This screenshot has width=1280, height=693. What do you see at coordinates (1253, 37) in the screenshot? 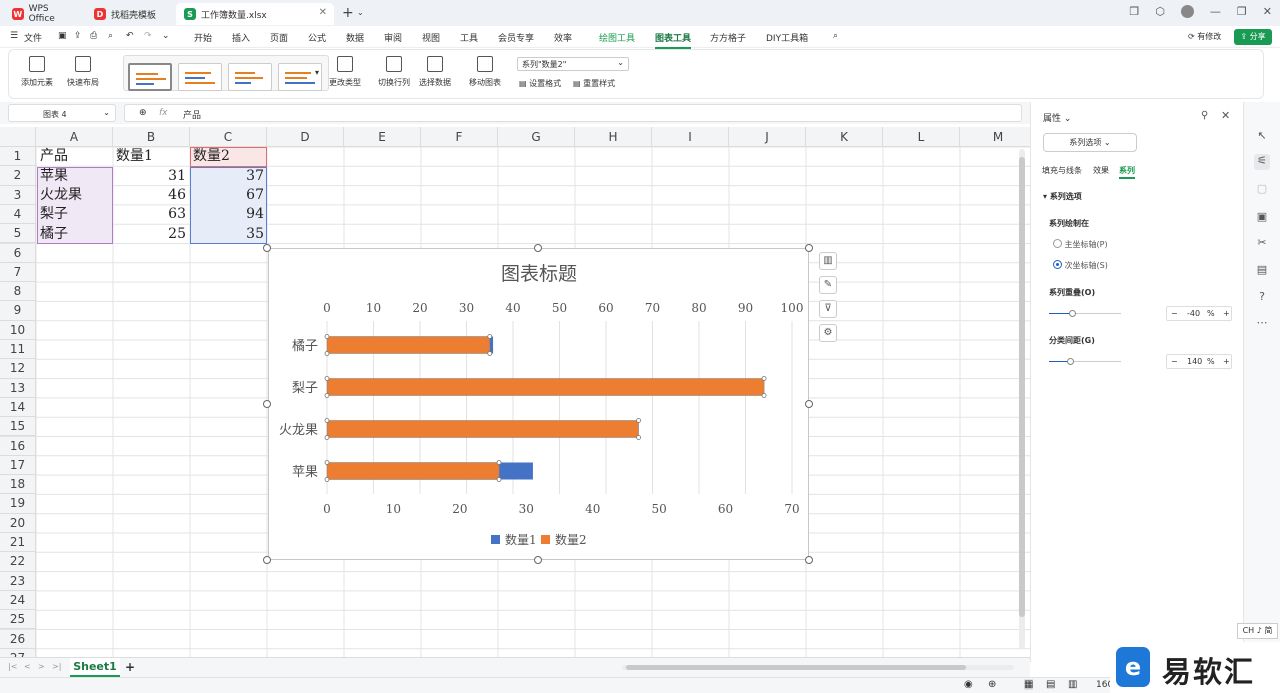
I see `share-button: ⇪ 分享` at bounding box center [1253, 37].